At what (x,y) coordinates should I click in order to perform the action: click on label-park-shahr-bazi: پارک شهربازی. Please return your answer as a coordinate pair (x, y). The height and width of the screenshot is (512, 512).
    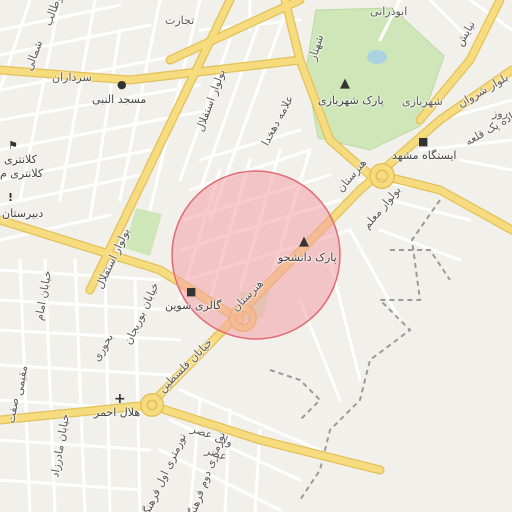
    Looking at the image, I should click on (351, 100).